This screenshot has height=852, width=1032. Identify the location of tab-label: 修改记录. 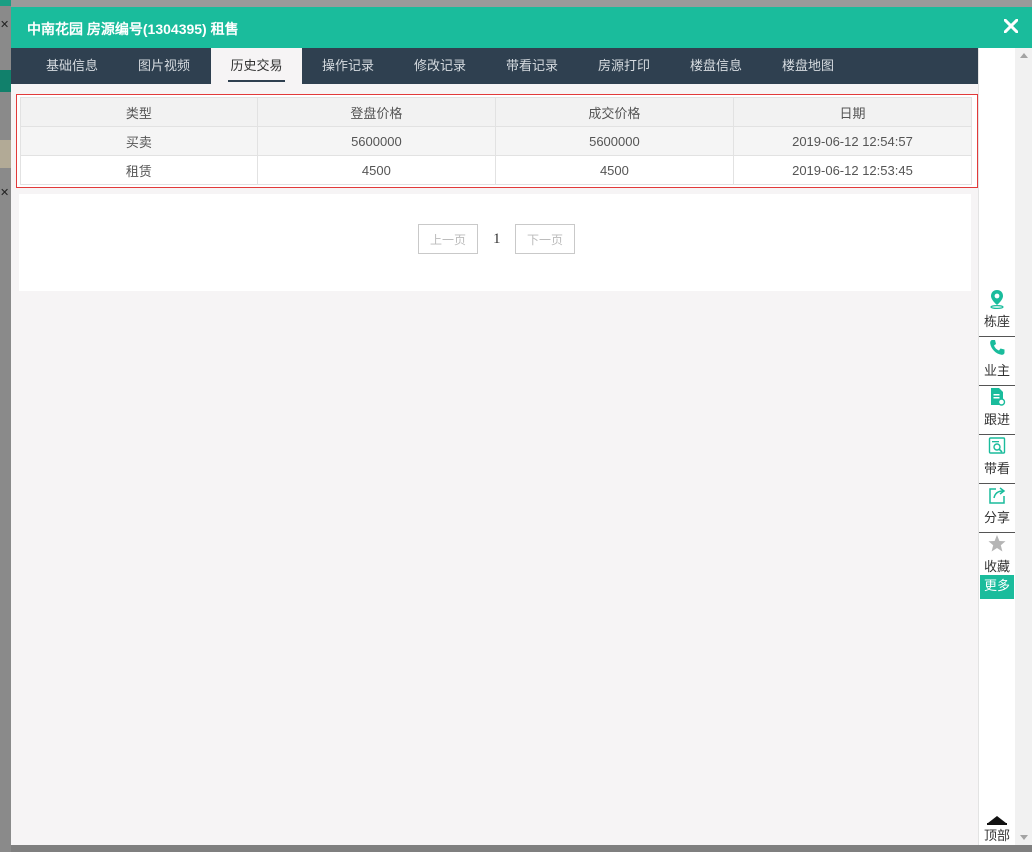
(439, 65).